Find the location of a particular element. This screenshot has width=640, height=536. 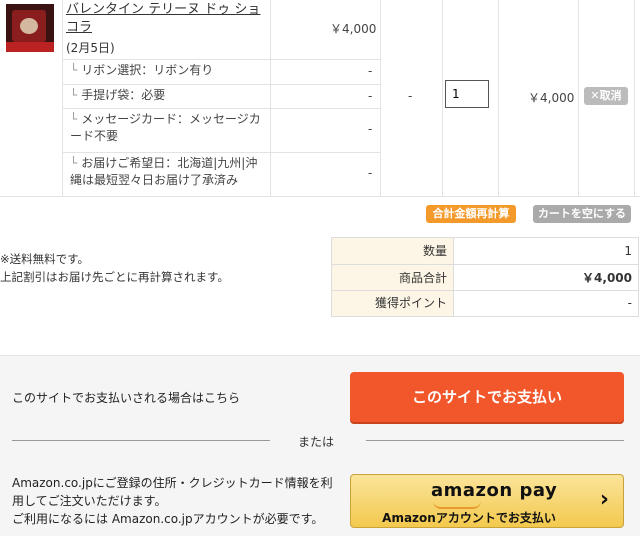

chevron-right-icon: › is located at coordinates (604, 499).